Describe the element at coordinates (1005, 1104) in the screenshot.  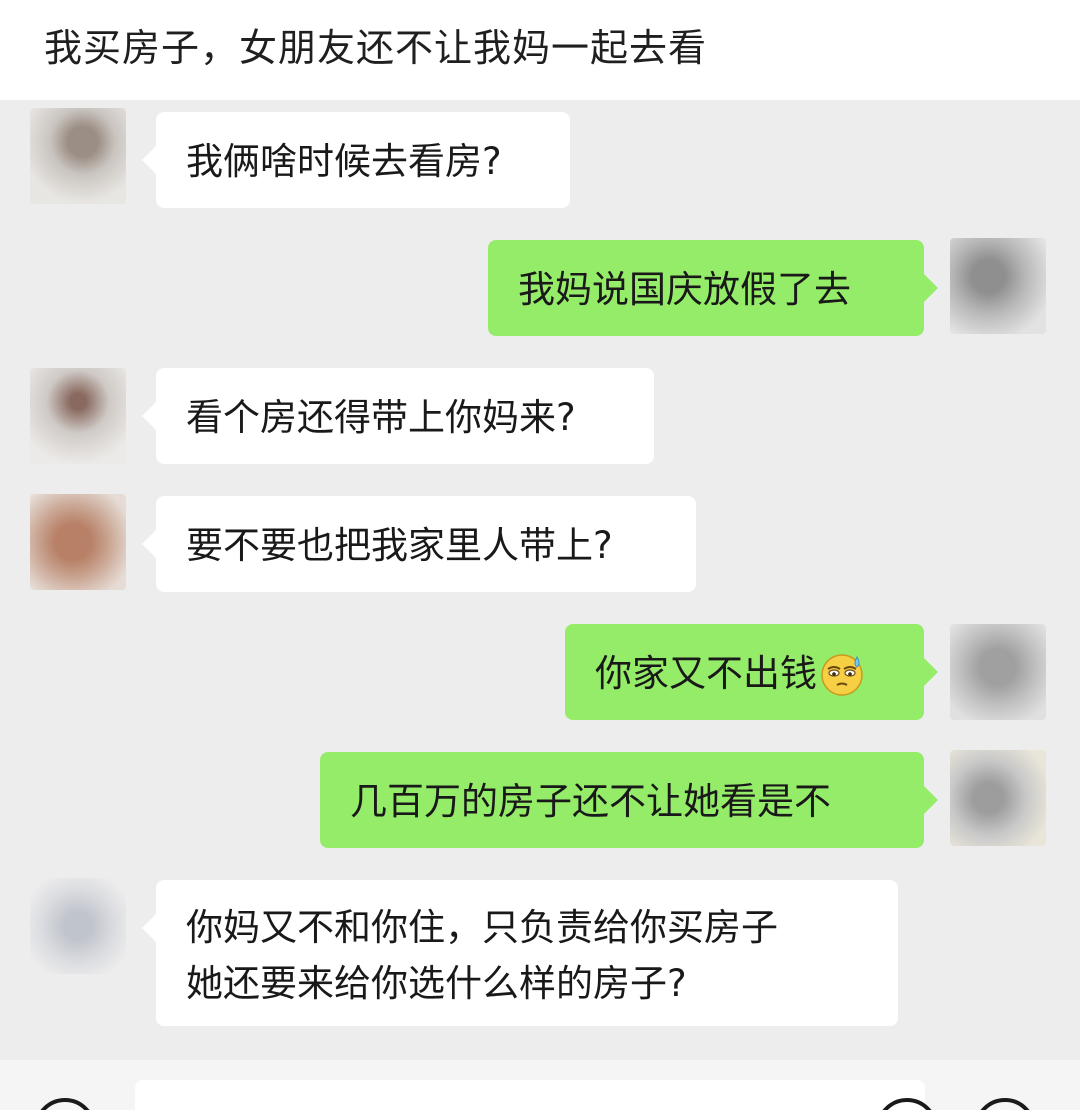
I see `add-icon` at that location.